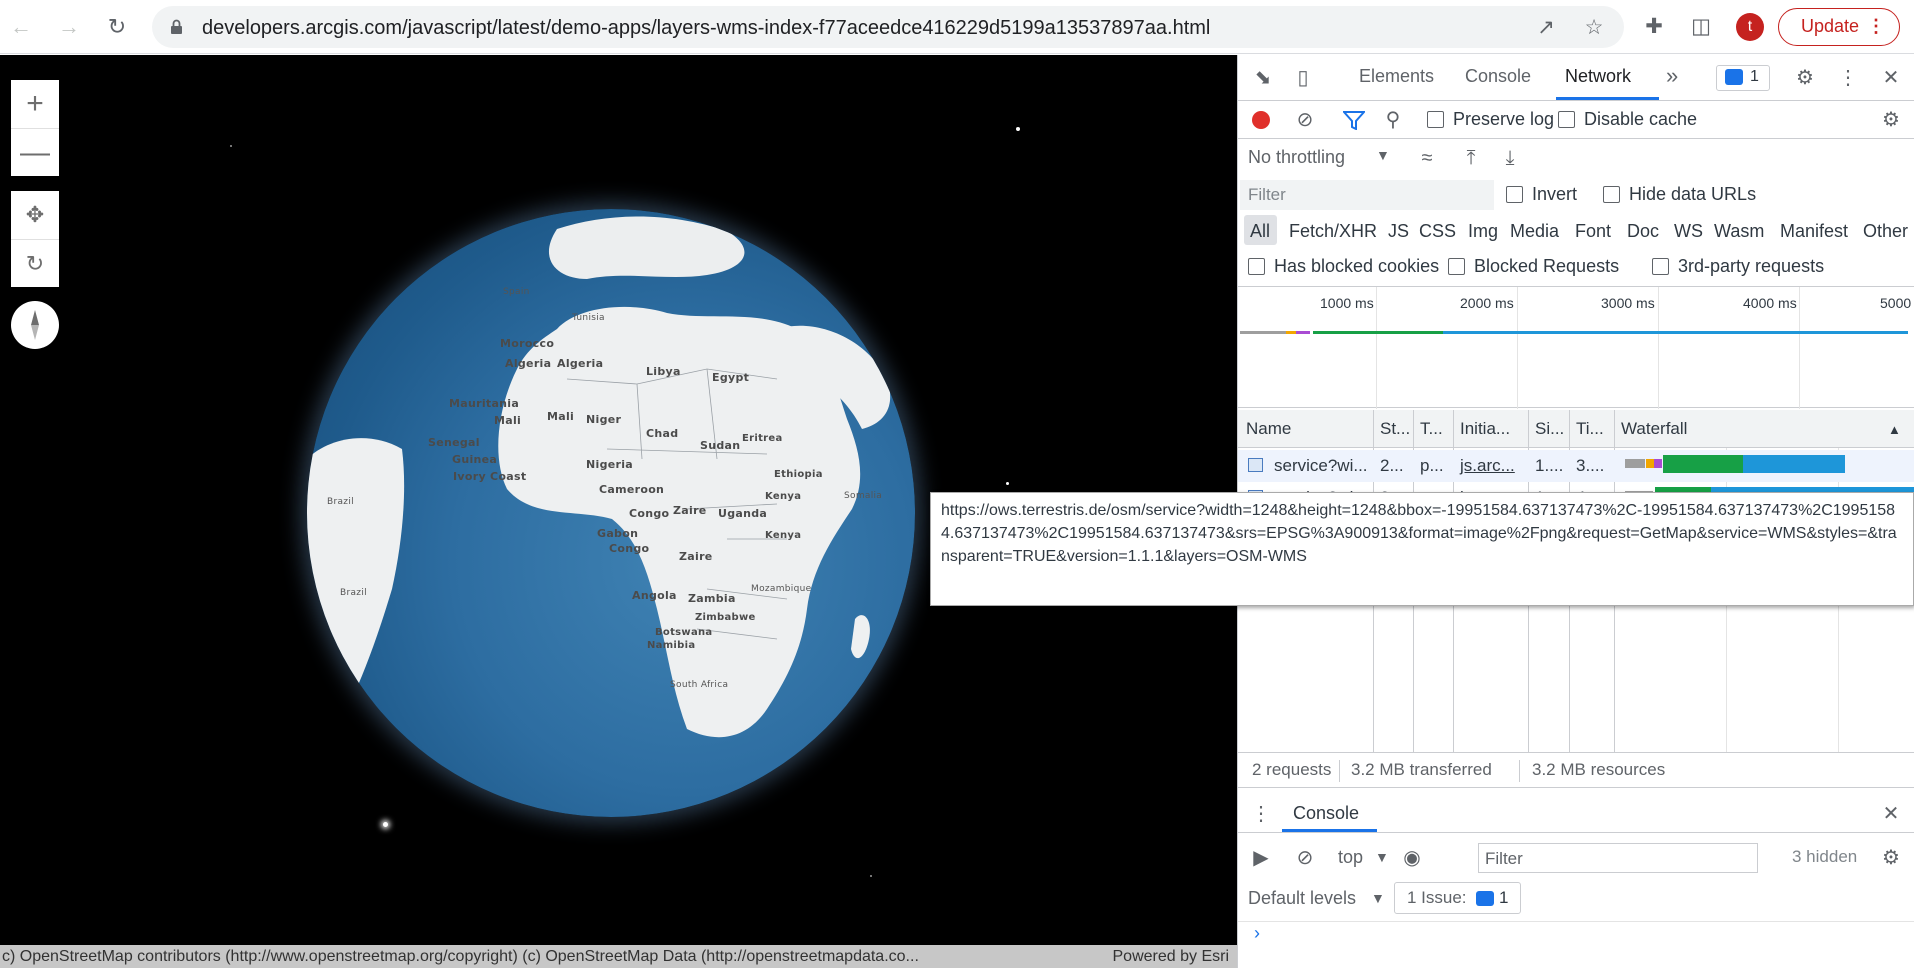 Image resolution: width=1914 pixels, height=968 pixels. What do you see at coordinates (1292, 769) in the screenshot?
I see `requests-count: 2 requests` at bounding box center [1292, 769].